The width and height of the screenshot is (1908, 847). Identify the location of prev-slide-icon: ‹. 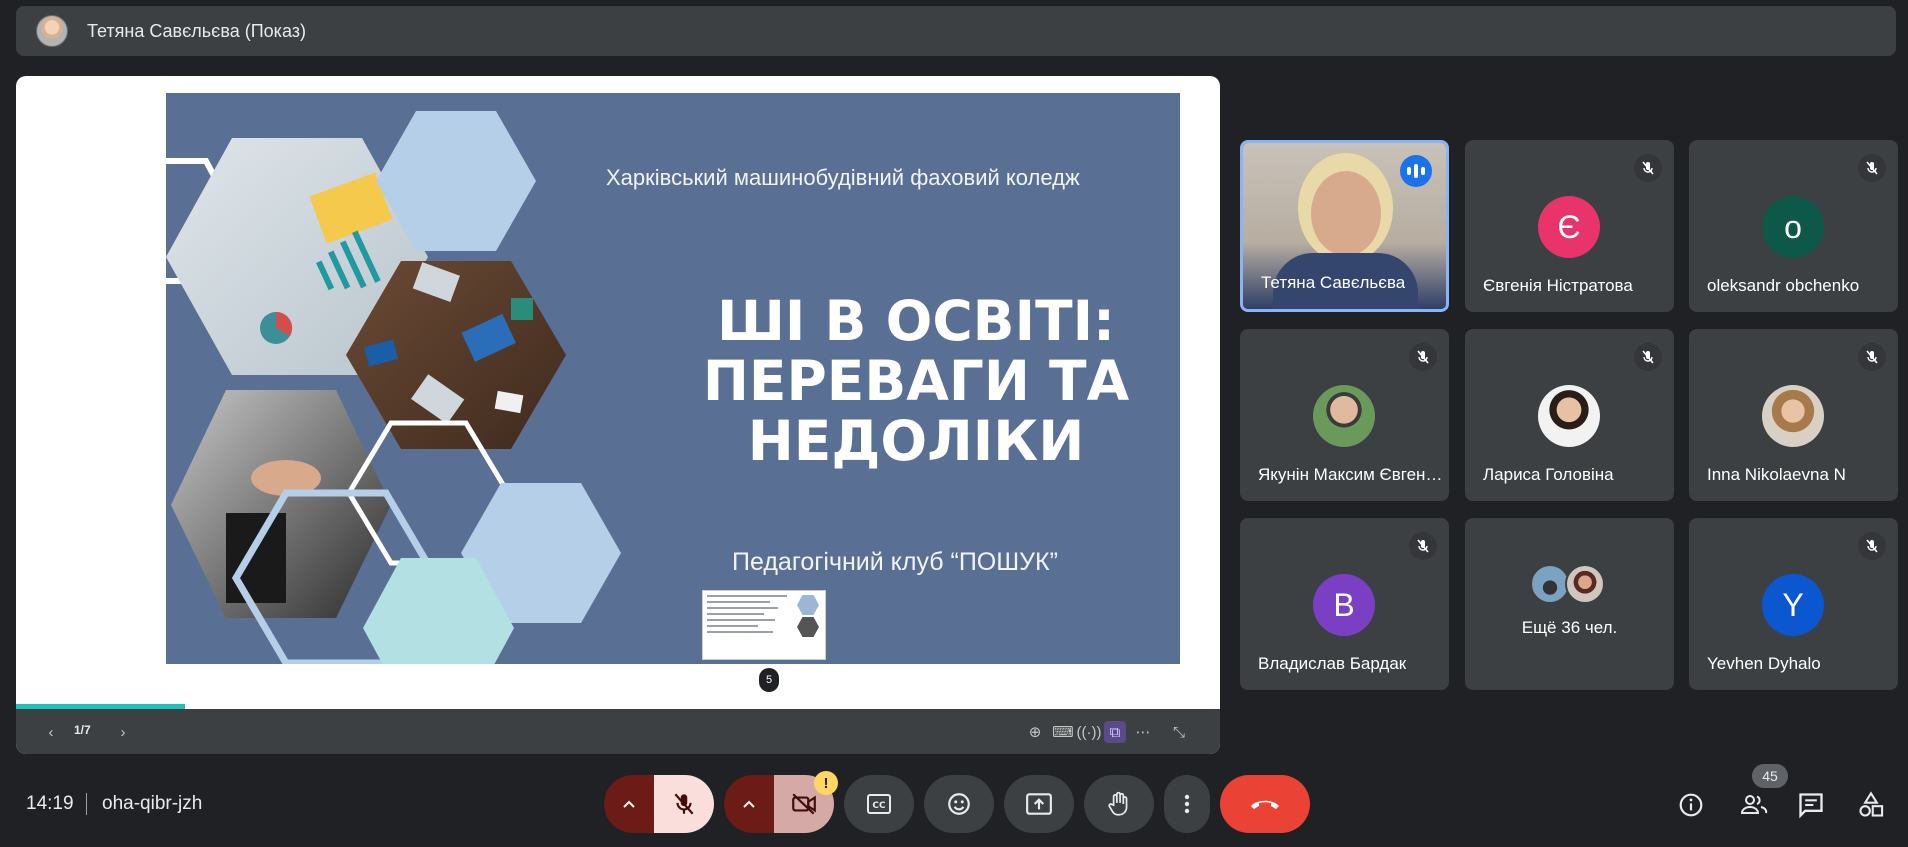
(51, 732).